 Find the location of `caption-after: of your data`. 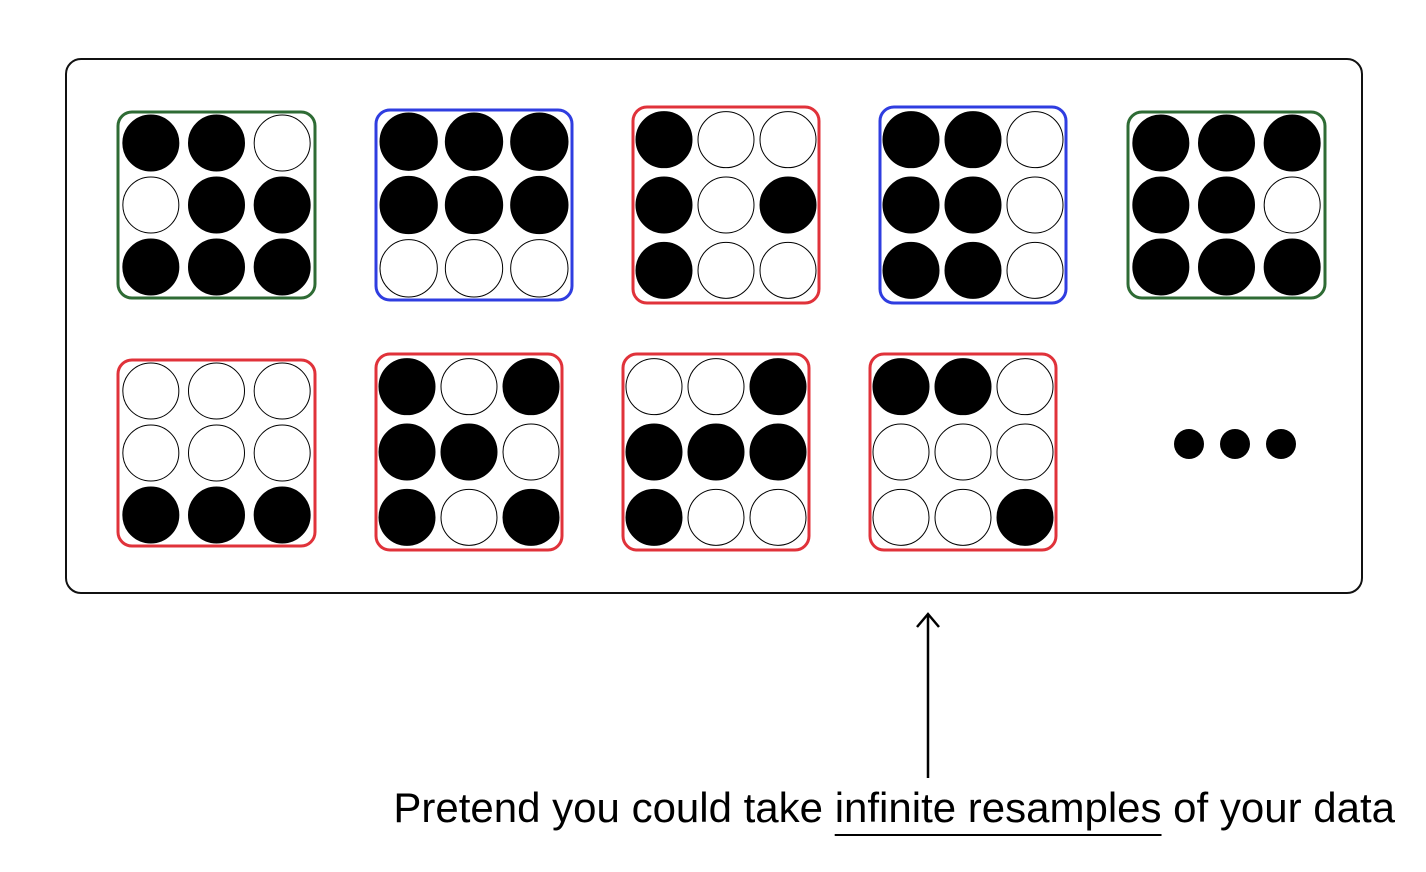

caption-after: of your data is located at coordinates (1278, 807).